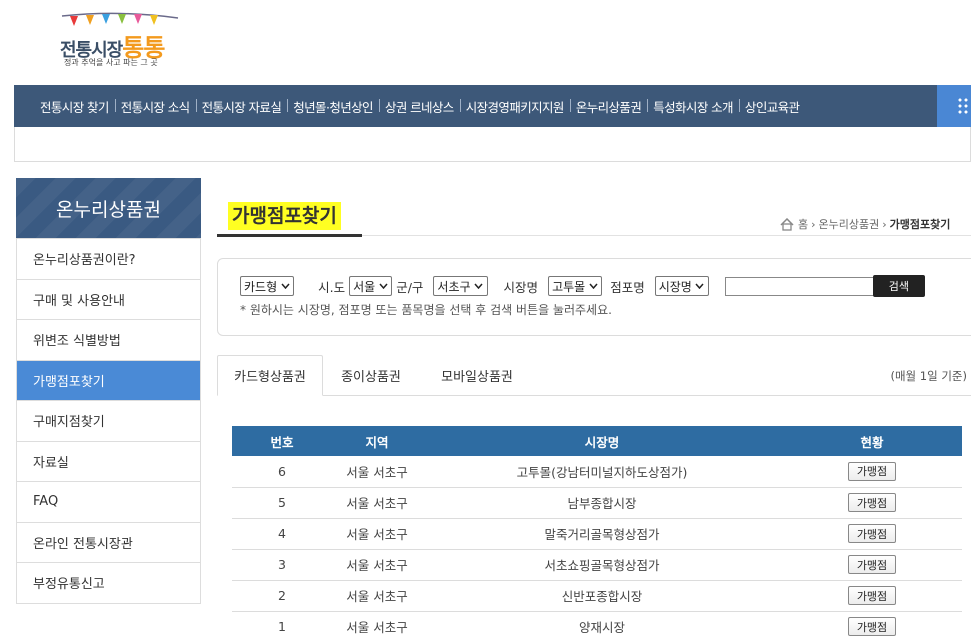 This screenshot has width=971, height=640. What do you see at coordinates (282, 625) in the screenshot?
I see `cell-no: 1` at bounding box center [282, 625].